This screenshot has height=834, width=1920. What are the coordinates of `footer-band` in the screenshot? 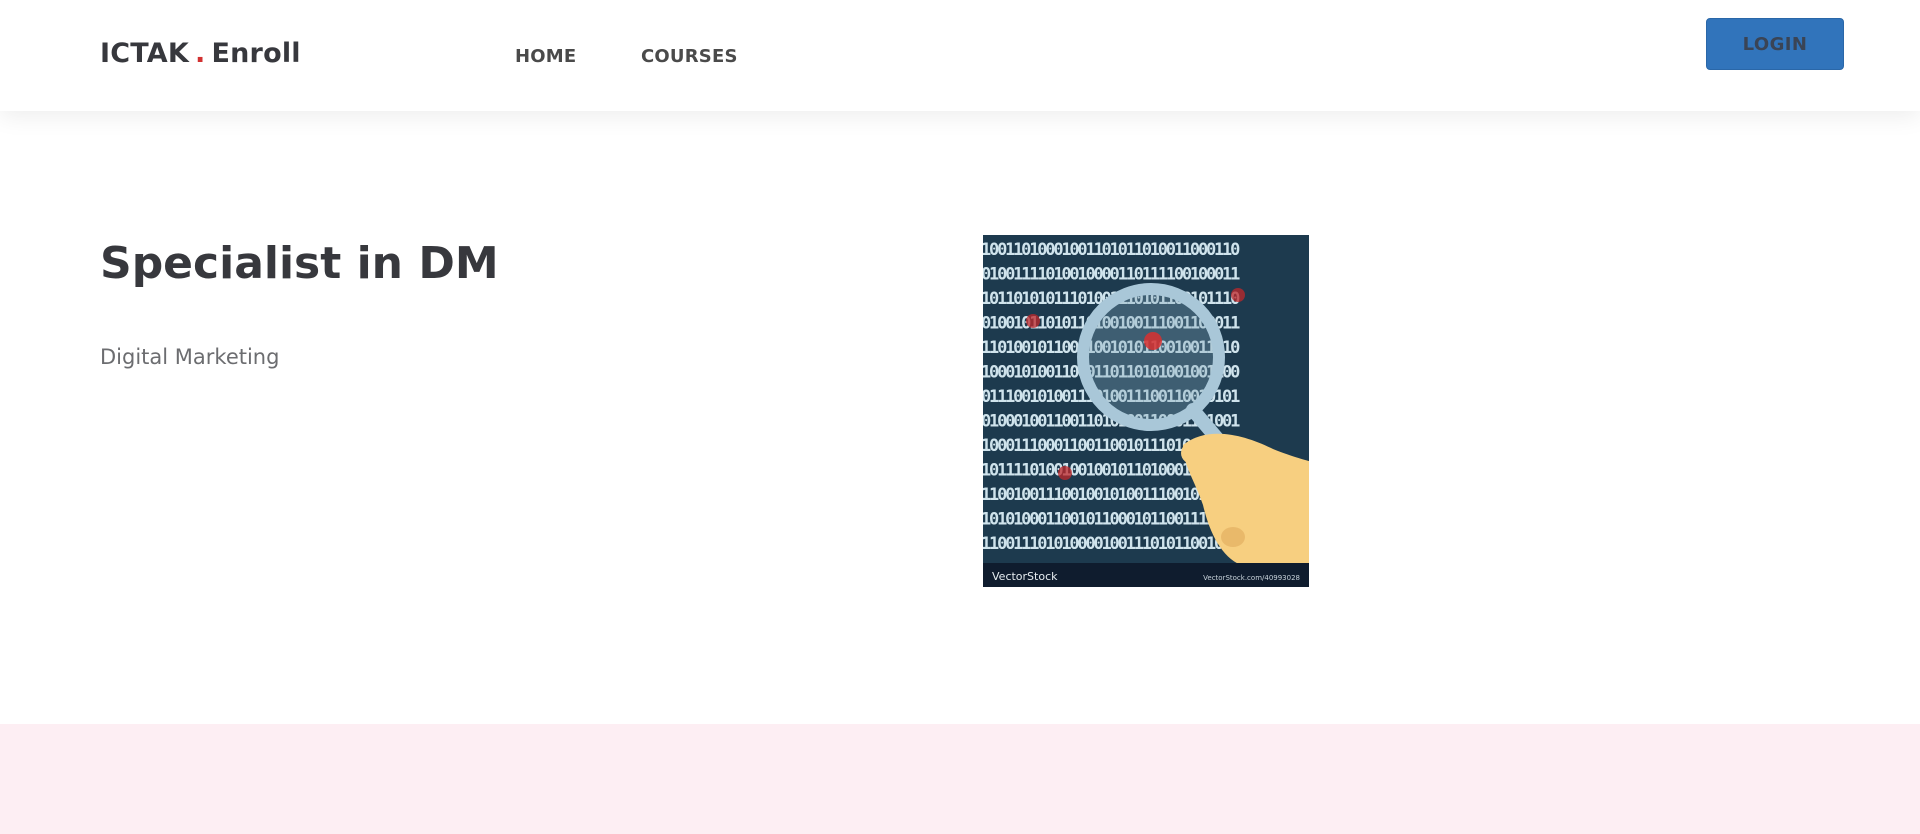 It's located at (960, 779).